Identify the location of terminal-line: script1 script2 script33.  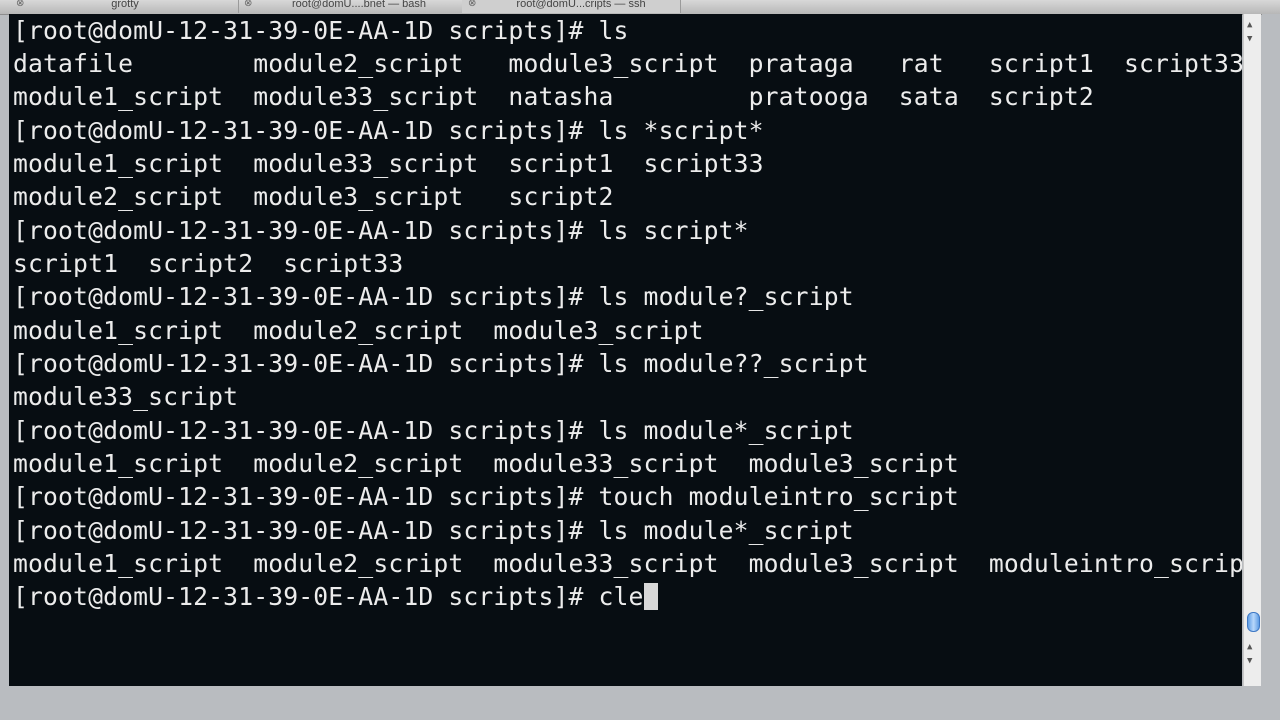
(208, 263).